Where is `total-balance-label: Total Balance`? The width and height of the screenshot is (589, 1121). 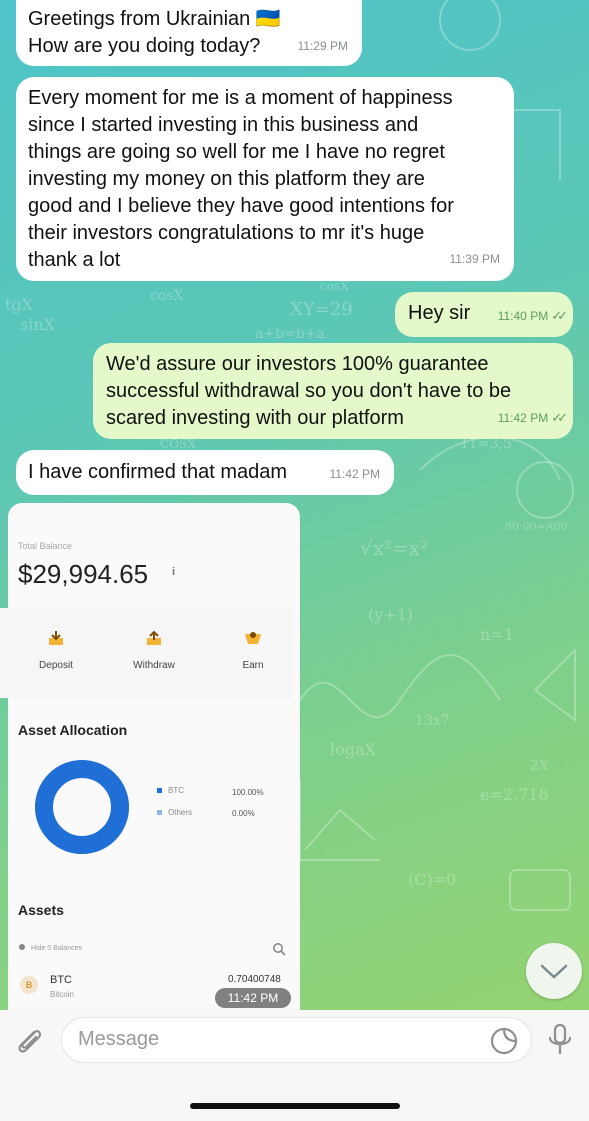
total-balance-label: Total Balance is located at coordinates (45, 546).